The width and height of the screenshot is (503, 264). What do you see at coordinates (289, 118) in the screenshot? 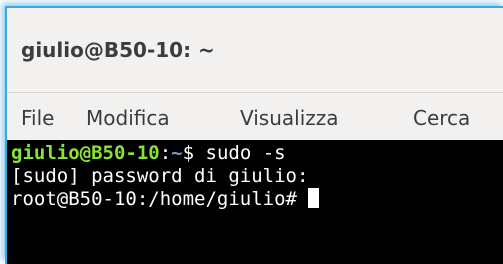
I see `menu-item-visualizza: Visualizza` at bounding box center [289, 118].